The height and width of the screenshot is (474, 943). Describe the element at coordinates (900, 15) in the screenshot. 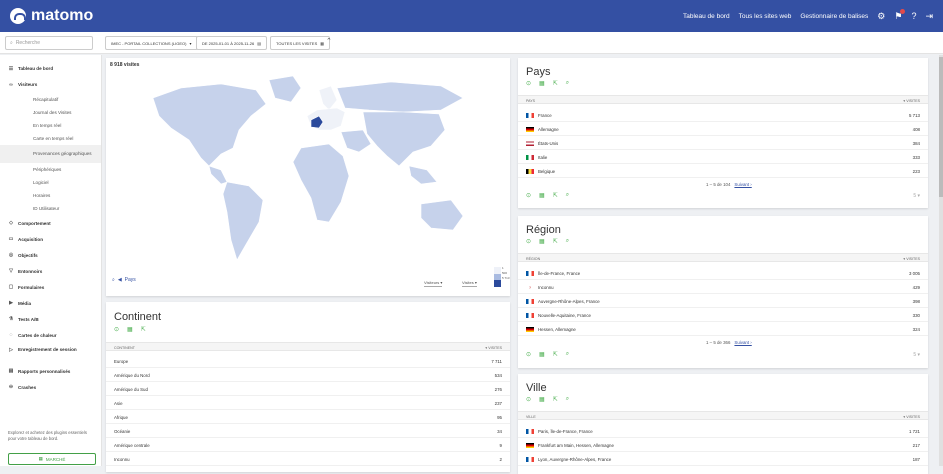

I see `notifications-icon: ⚑` at that location.